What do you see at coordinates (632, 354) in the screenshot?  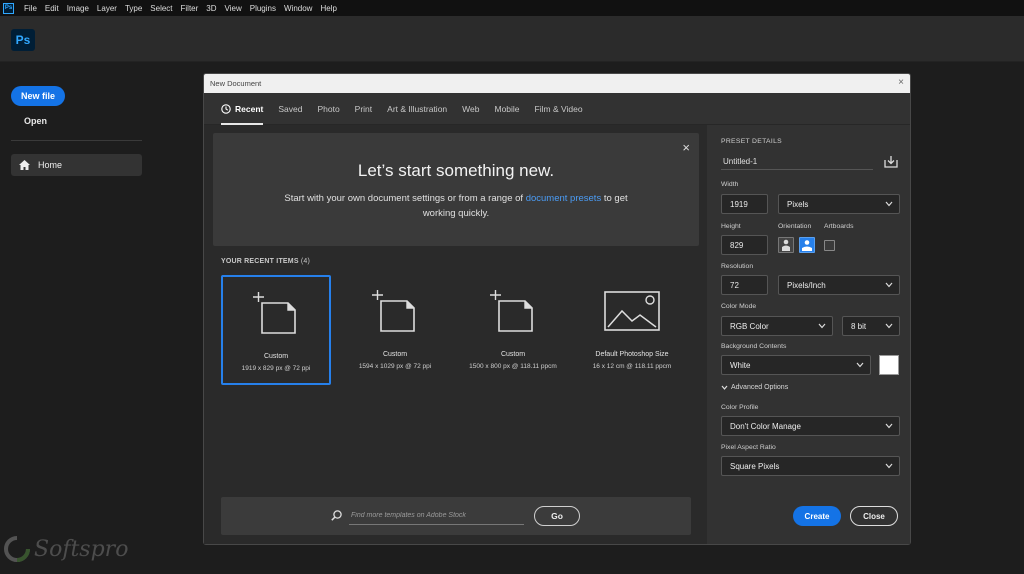 I see `recent-item-name: Default Photoshop Size` at bounding box center [632, 354].